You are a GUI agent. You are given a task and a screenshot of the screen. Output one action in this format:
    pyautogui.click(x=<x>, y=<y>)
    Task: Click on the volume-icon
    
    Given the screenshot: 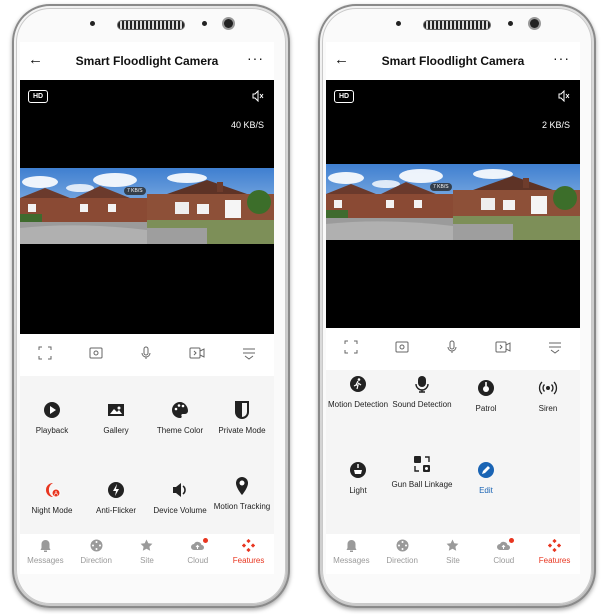 What is the action you would take?
    pyautogui.click(x=180, y=490)
    